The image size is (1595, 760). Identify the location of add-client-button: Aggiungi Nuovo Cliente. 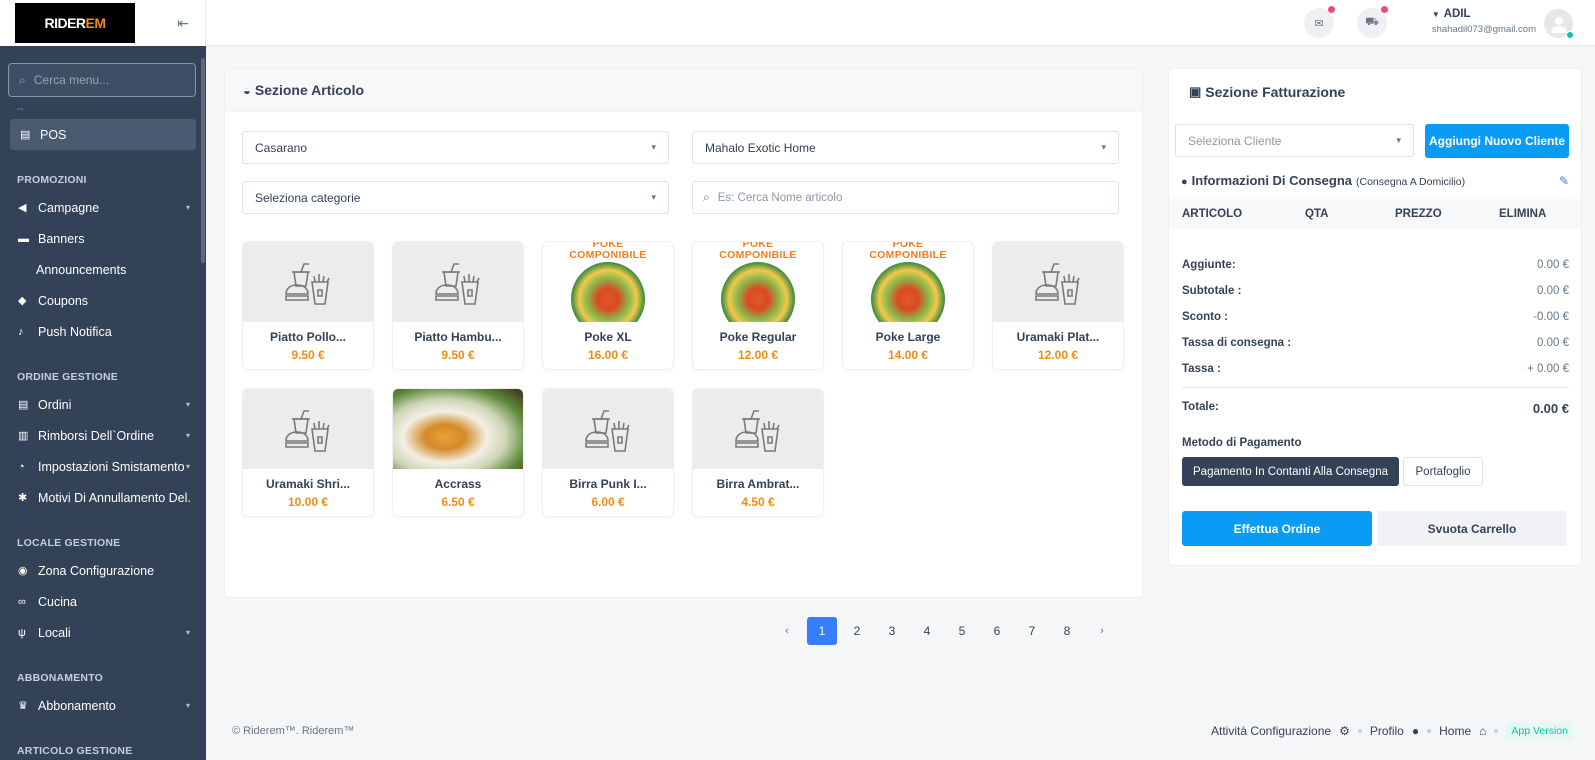
(1497, 141).